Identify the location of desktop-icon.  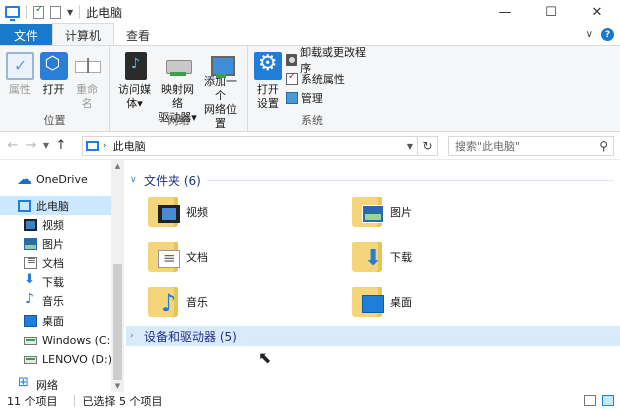
(30, 320).